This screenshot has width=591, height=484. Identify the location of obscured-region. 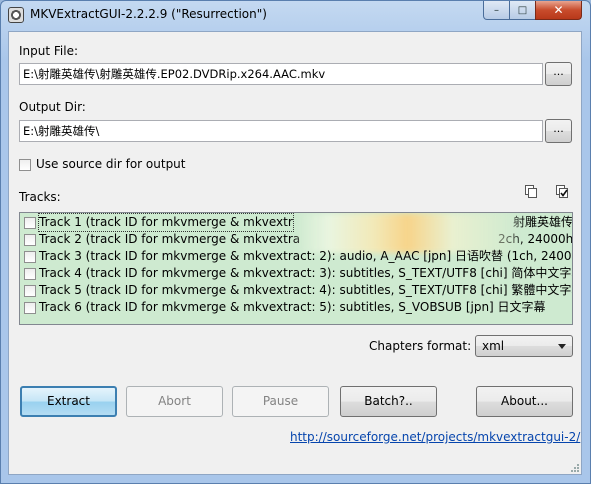
(407, 233).